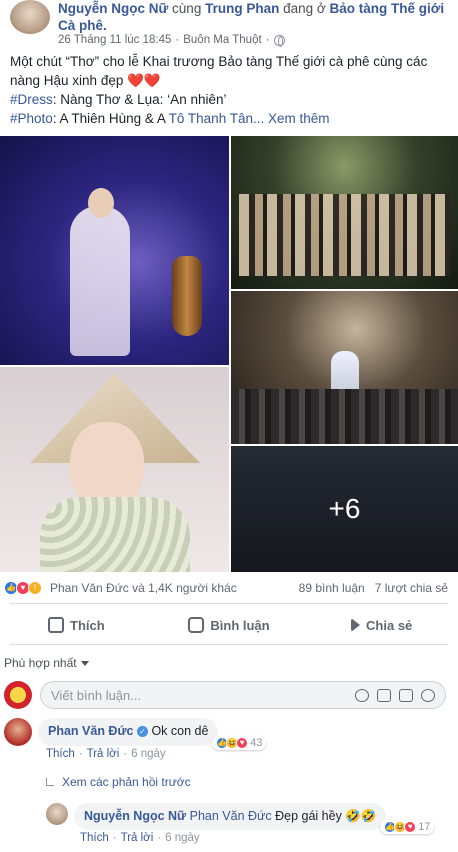 This screenshot has width=458, height=852. What do you see at coordinates (87, 625) in the screenshot?
I see `like-label: Thích` at bounding box center [87, 625].